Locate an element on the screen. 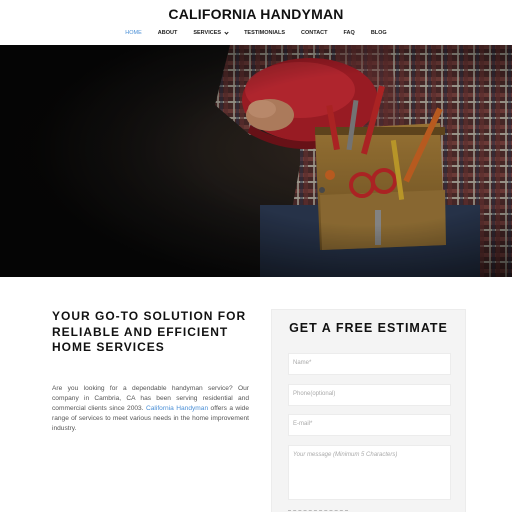 The image size is (512, 512). nav-label: FAQ is located at coordinates (349, 33).